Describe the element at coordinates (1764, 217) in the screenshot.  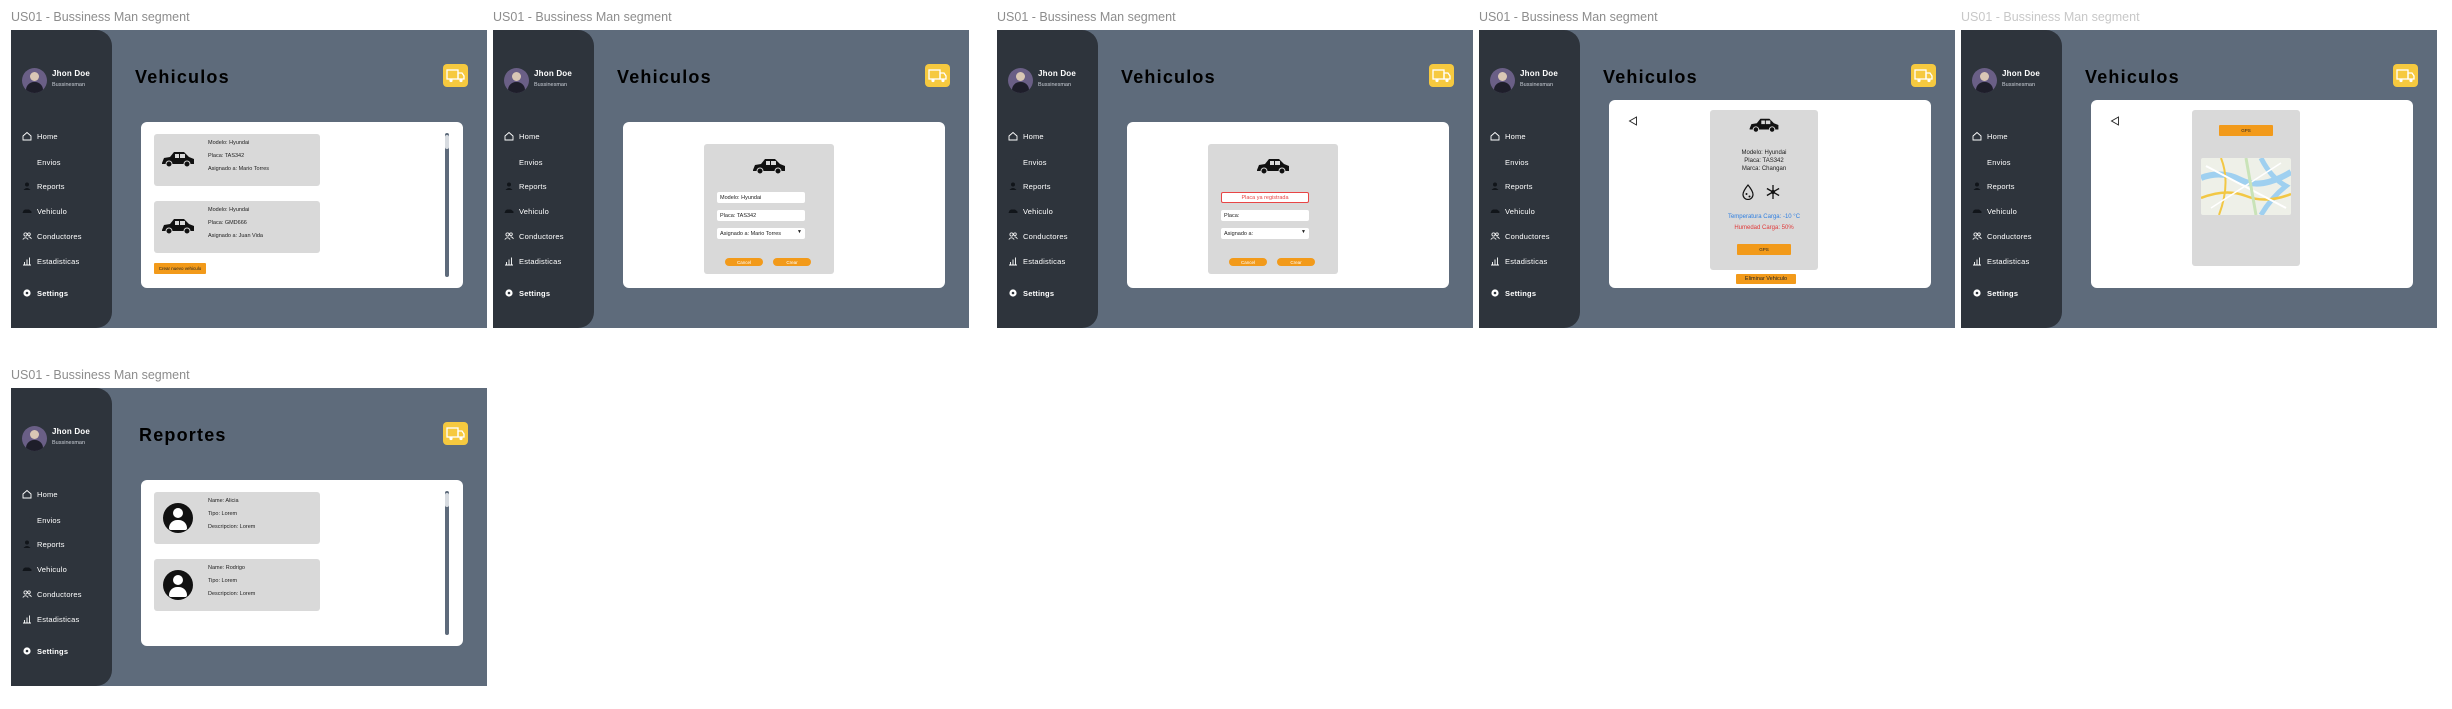
I see `temperature-text: Temperatura Carga: -10 °C` at that location.